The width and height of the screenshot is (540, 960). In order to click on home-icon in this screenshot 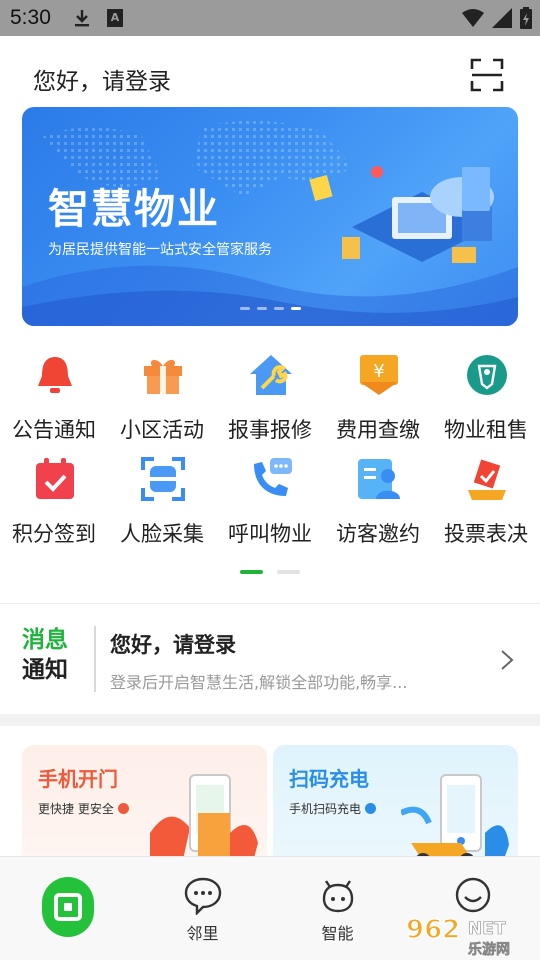, I will do `click(68, 907)`.